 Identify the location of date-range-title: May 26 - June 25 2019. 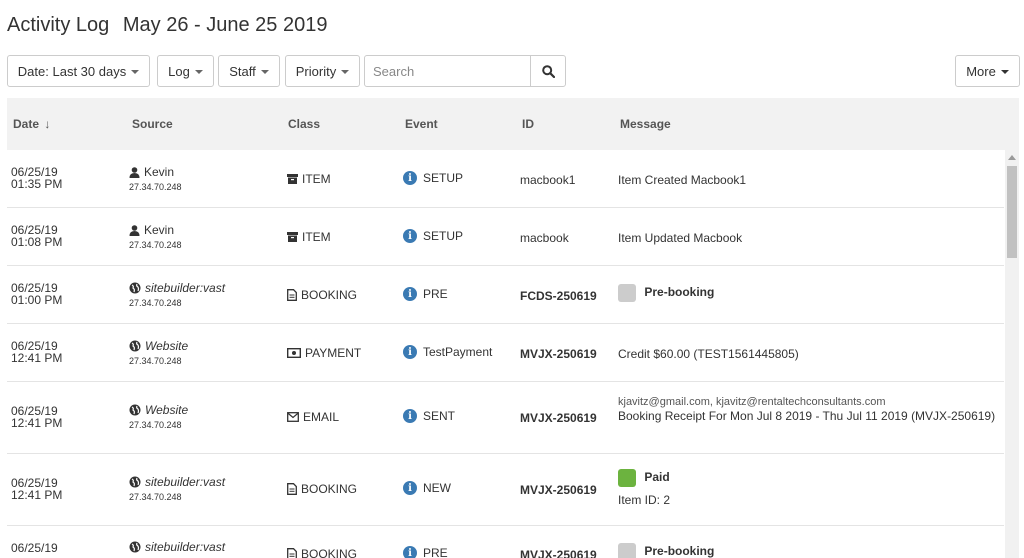
(225, 25).